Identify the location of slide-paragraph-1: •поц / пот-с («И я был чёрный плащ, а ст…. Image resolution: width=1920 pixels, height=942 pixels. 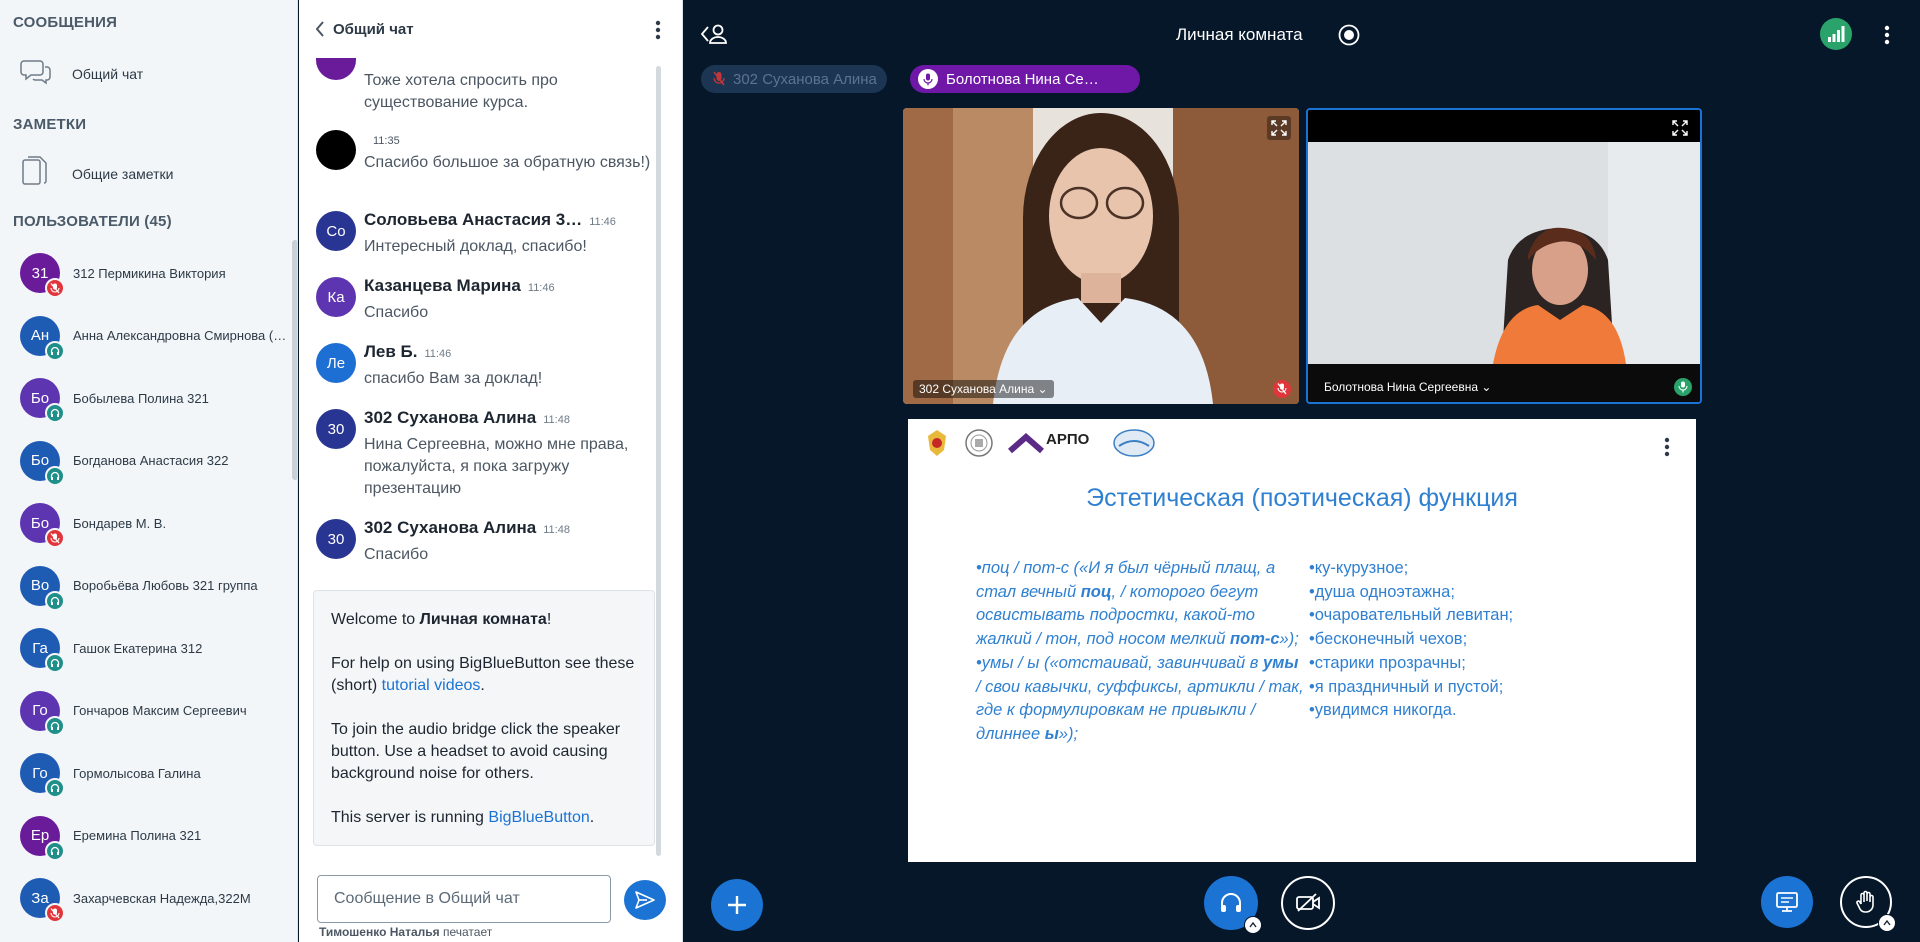
(1141, 604).